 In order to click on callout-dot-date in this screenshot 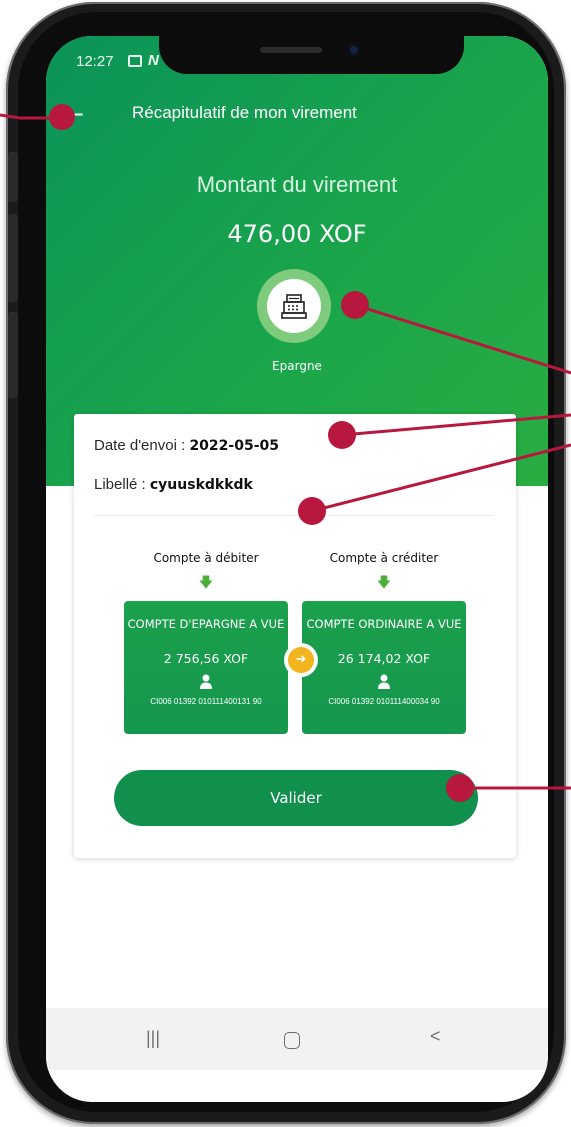, I will do `click(342, 435)`.